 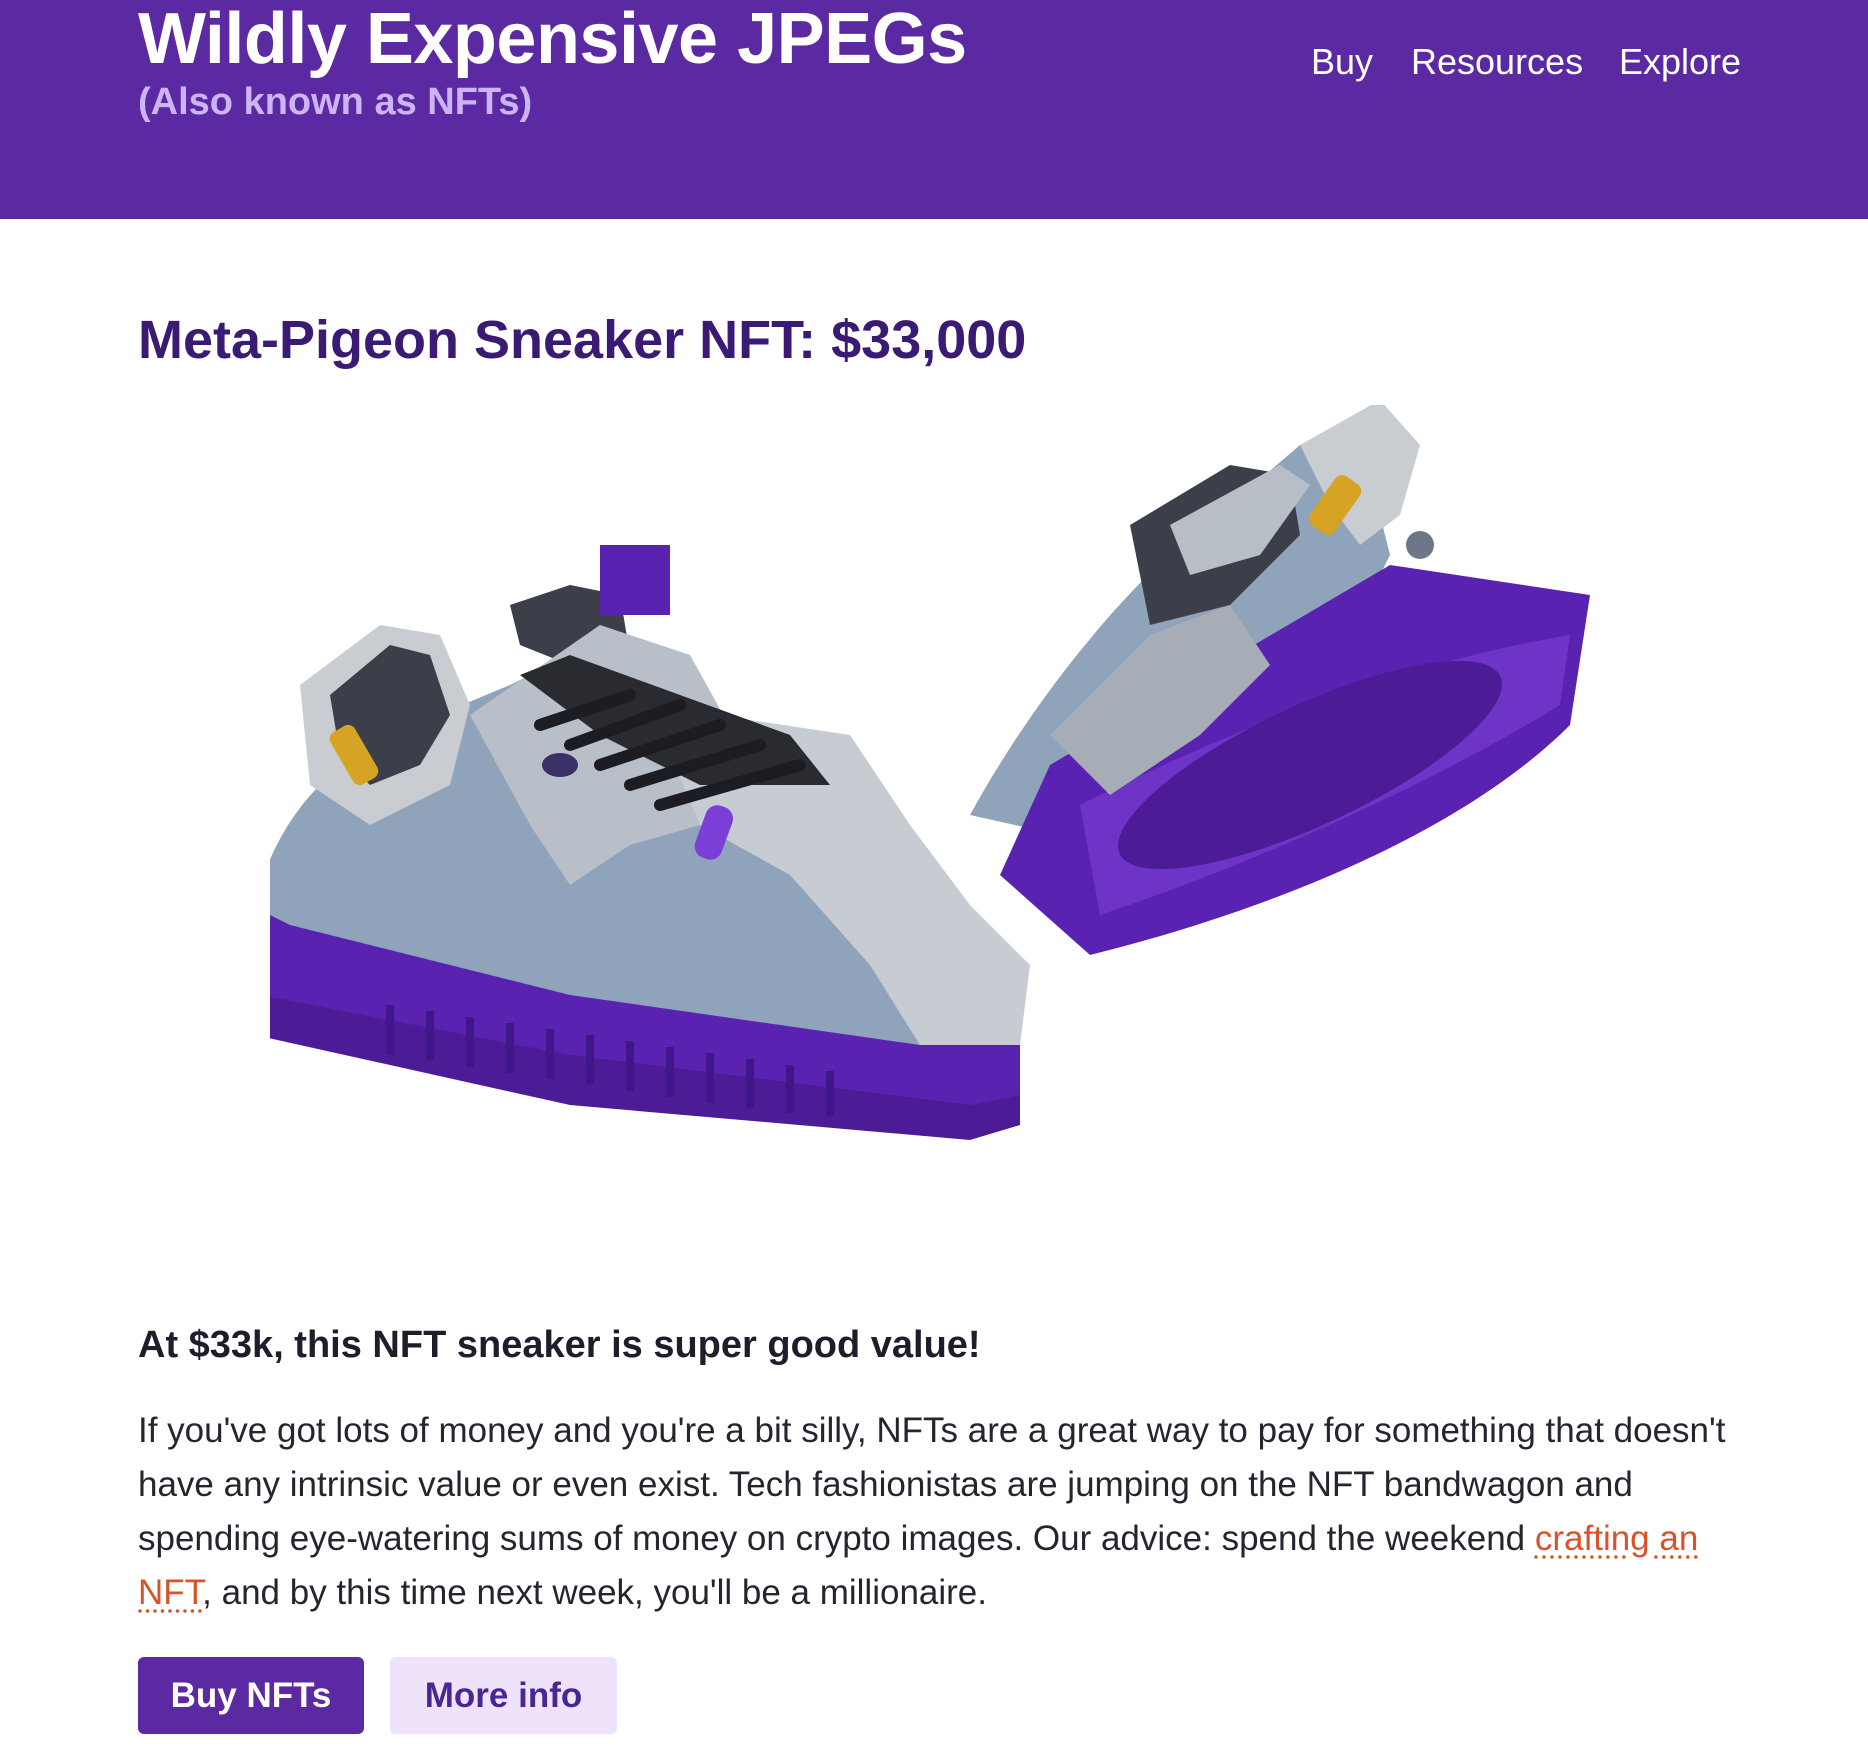 I want to click on back-sneaker-illustration, so click(x=1280, y=680).